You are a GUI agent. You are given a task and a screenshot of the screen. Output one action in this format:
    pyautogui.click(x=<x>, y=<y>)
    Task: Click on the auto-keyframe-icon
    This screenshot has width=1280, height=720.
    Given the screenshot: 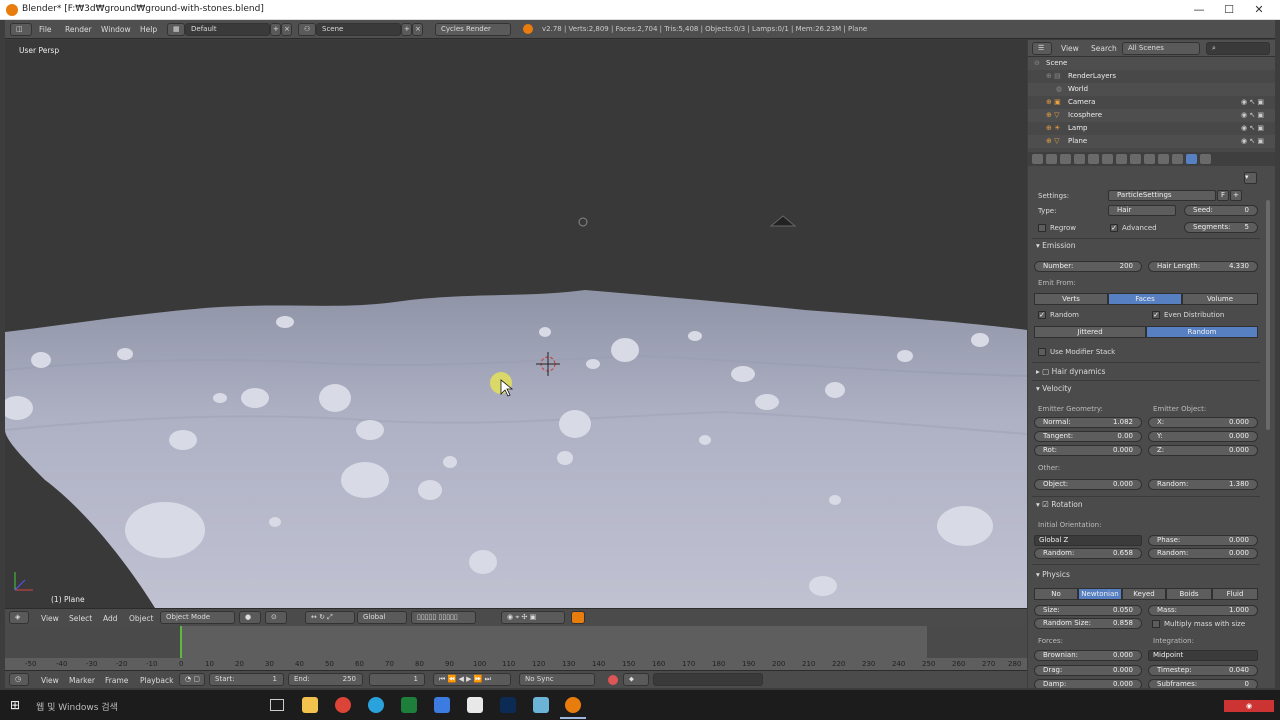 What is the action you would take?
    pyautogui.click(x=613, y=680)
    